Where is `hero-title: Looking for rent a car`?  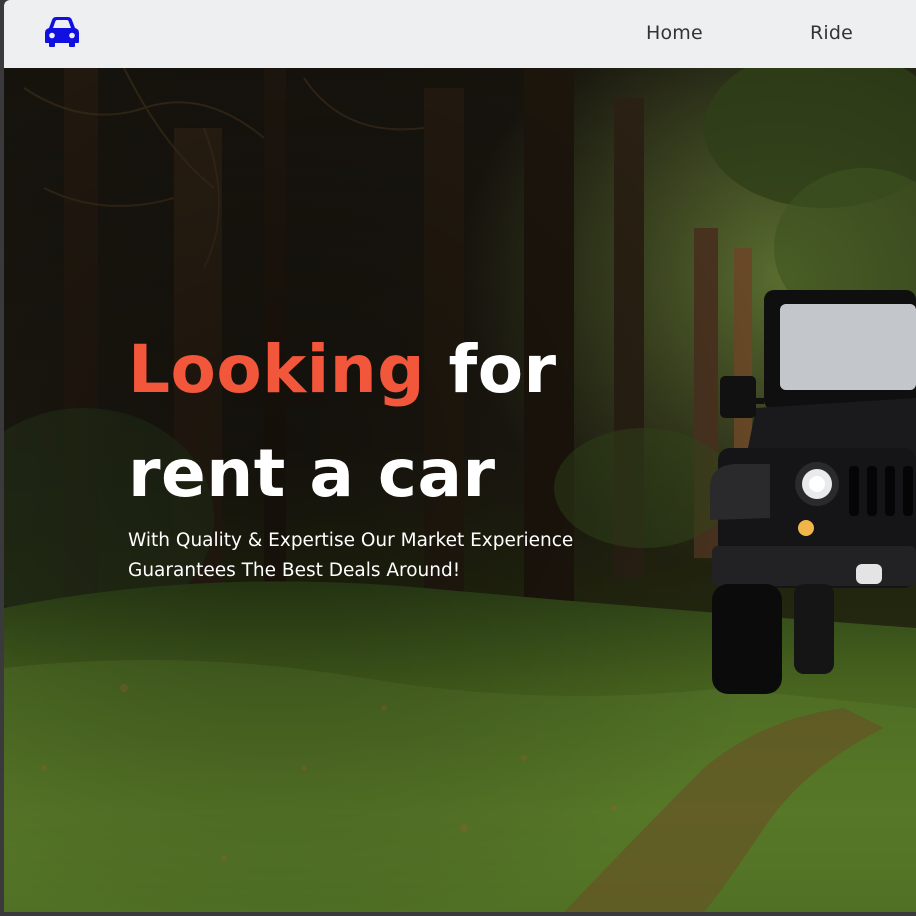 hero-title: Looking for rent a car is located at coordinates (342, 422).